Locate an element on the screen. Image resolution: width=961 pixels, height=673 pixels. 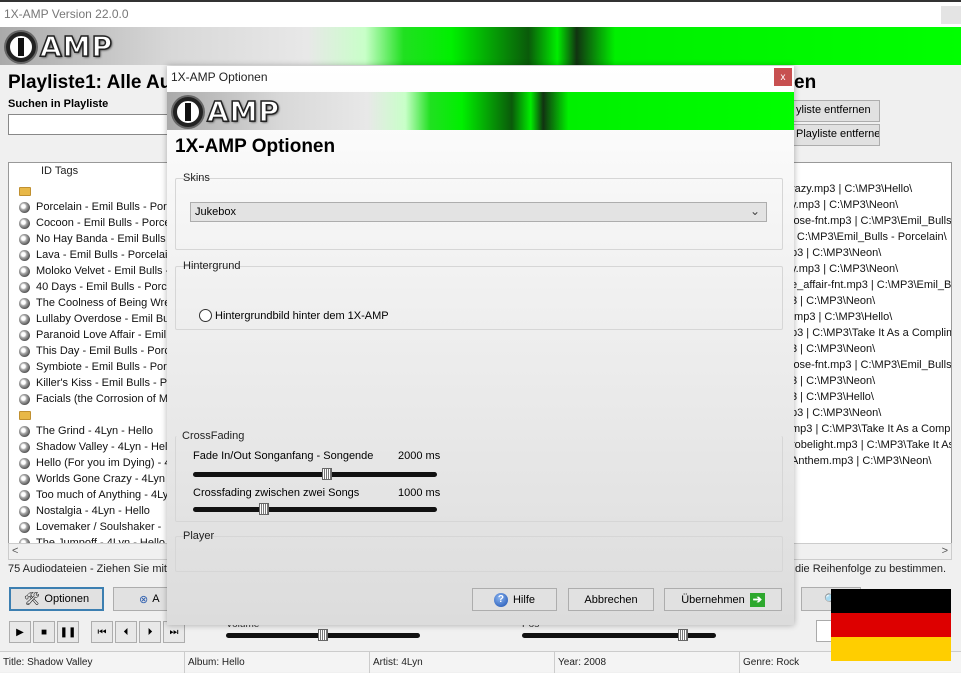
flag-stripe-black is located at coordinates (891, 601).